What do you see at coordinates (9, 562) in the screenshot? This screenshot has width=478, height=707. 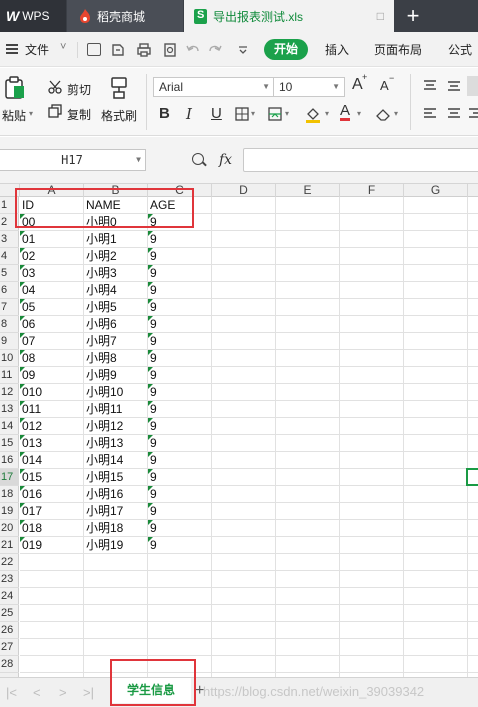 I see `row-header: 22` at bounding box center [9, 562].